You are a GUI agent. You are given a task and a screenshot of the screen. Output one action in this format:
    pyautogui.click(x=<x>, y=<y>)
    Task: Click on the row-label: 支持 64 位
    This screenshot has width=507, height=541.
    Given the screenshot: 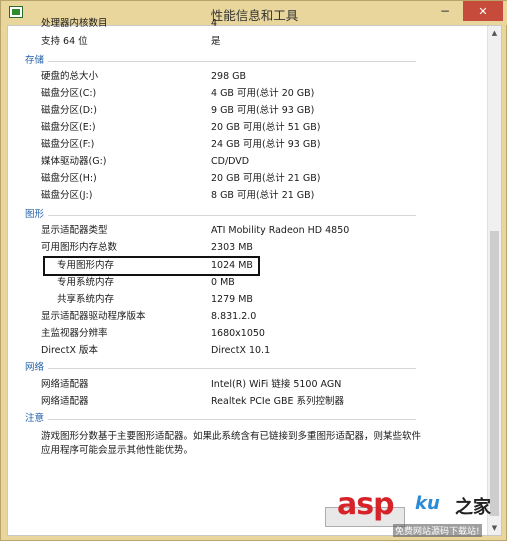 What is the action you would take?
    pyautogui.click(x=64, y=41)
    